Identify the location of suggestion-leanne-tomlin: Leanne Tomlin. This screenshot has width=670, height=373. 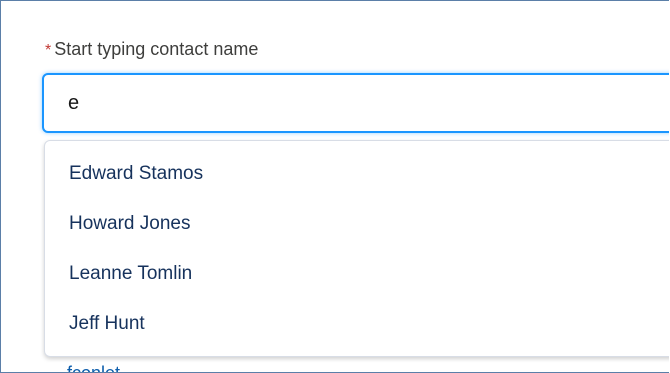
(357, 274).